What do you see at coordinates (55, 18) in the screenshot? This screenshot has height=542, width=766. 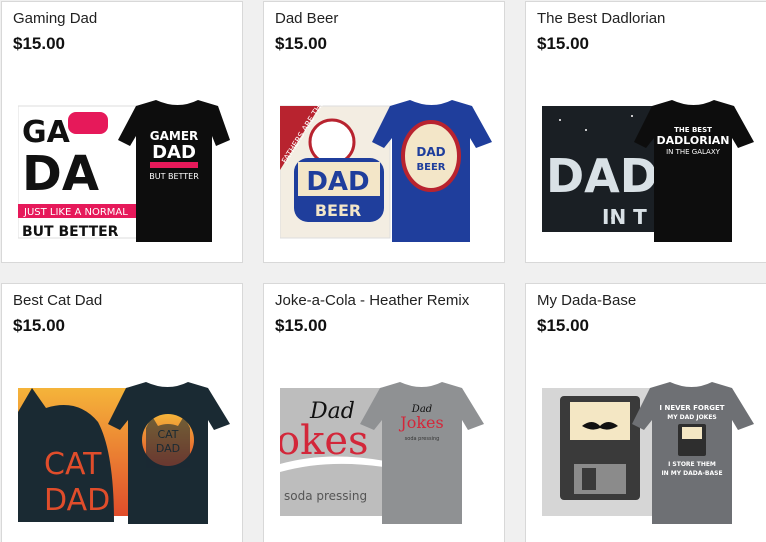 I see `product-title: Gaming Dad` at bounding box center [55, 18].